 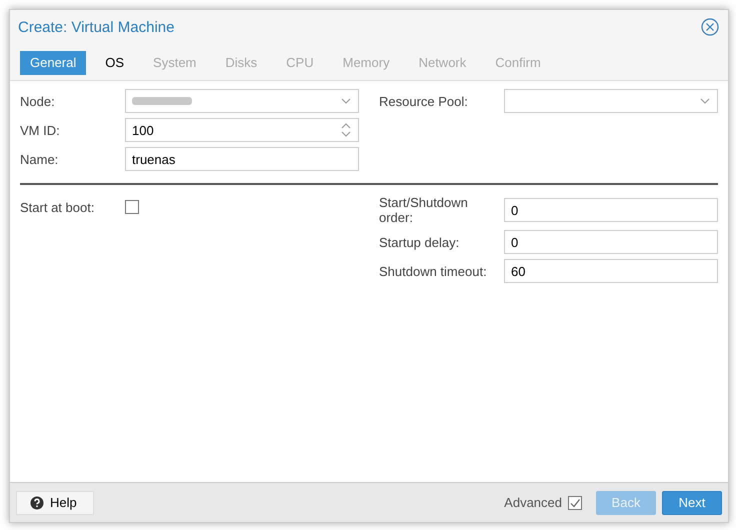 I want to click on field-label: Shutdown timeout:, so click(x=433, y=271).